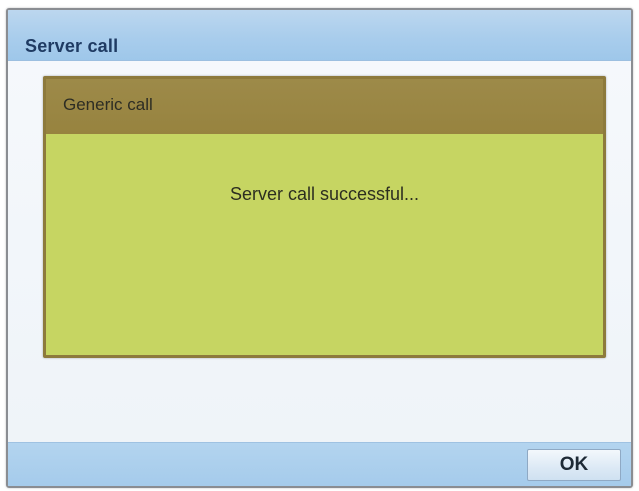  Describe the element at coordinates (319, 35) in the screenshot. I see `dialog-titlebar: Server call` at that location.